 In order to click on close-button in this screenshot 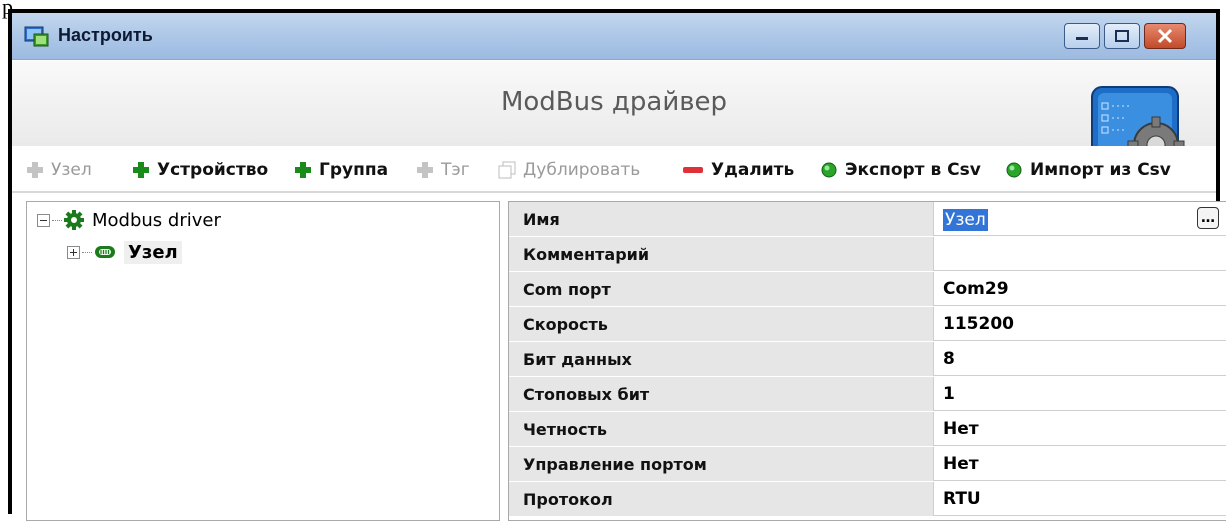, I will do `click(1165, 36)`.